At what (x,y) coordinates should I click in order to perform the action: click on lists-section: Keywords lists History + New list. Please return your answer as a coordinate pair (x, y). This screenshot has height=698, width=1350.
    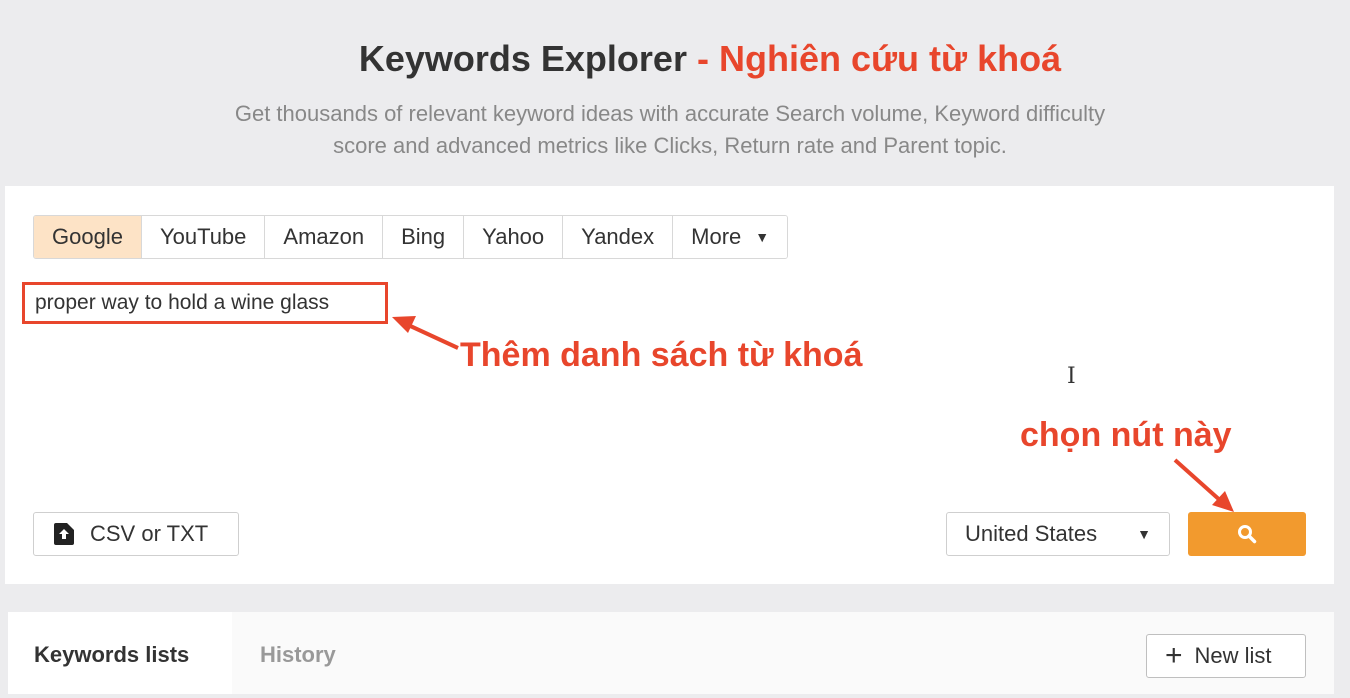
    Looking at the image, I should click on (671, 653).